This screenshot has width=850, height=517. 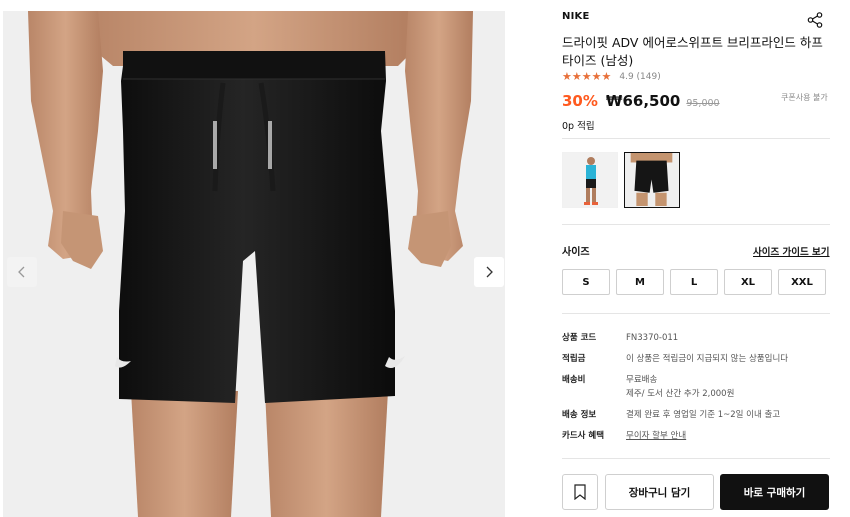 I want to click on bookmark-icon, so click(x=580, y=492).